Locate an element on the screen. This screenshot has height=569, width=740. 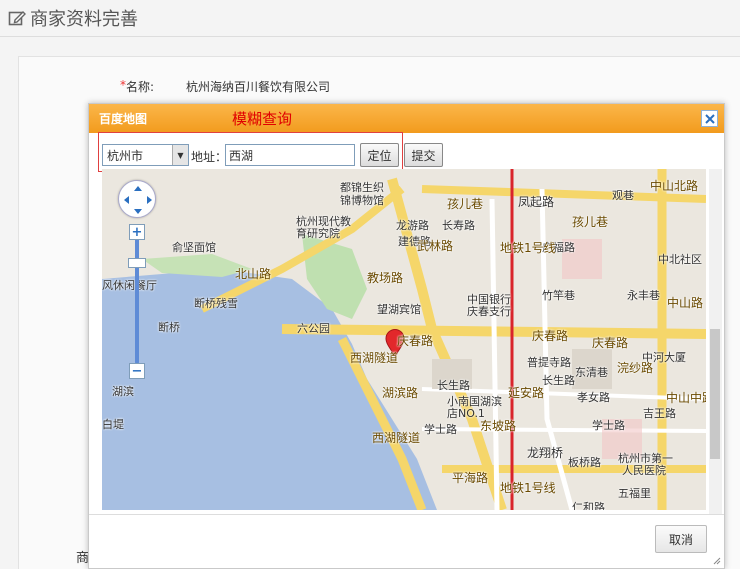
address-label: 地址： is located at coordinates (209, 157).